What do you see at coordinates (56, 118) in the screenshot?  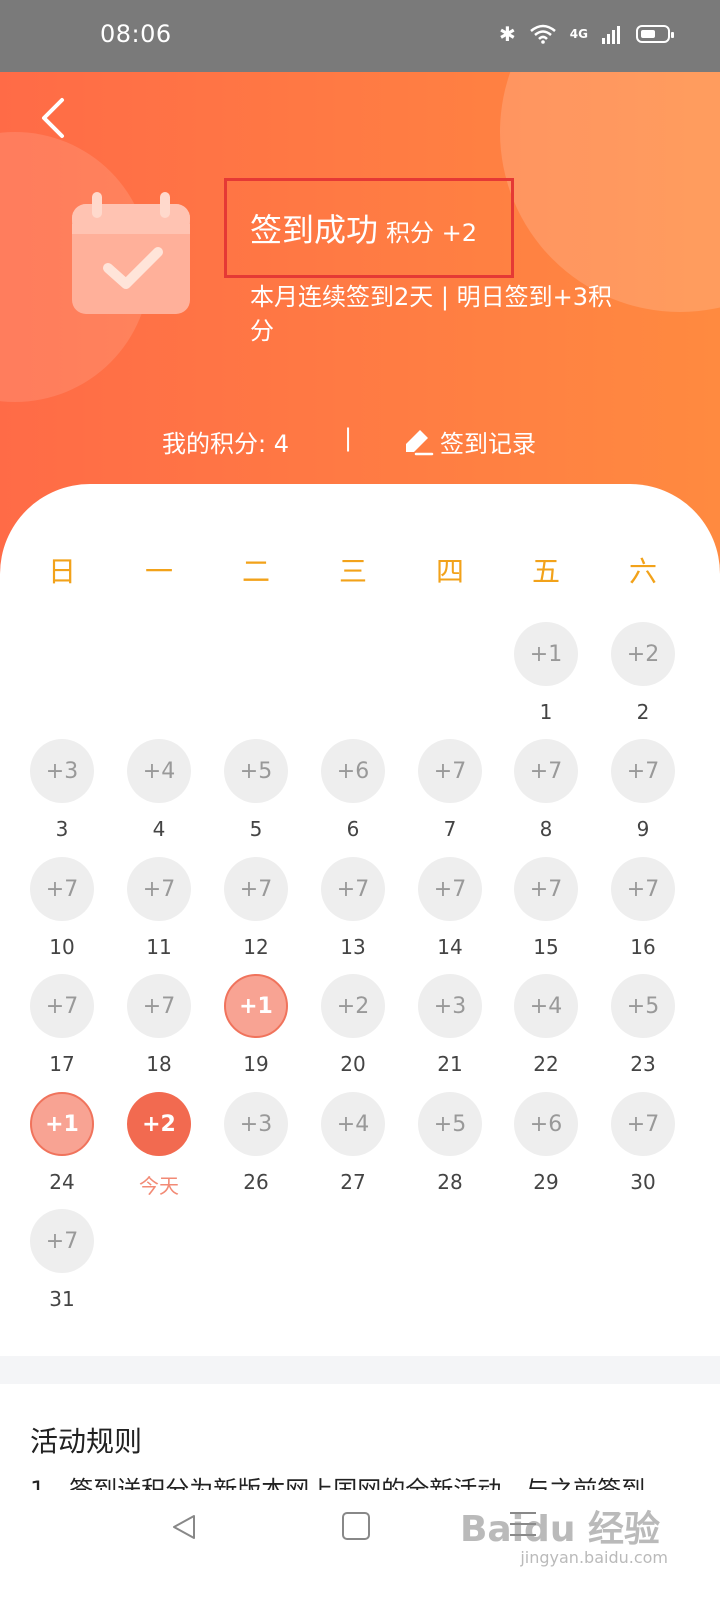 I see `back-arrow-icon` at bounding box center [56, 118].